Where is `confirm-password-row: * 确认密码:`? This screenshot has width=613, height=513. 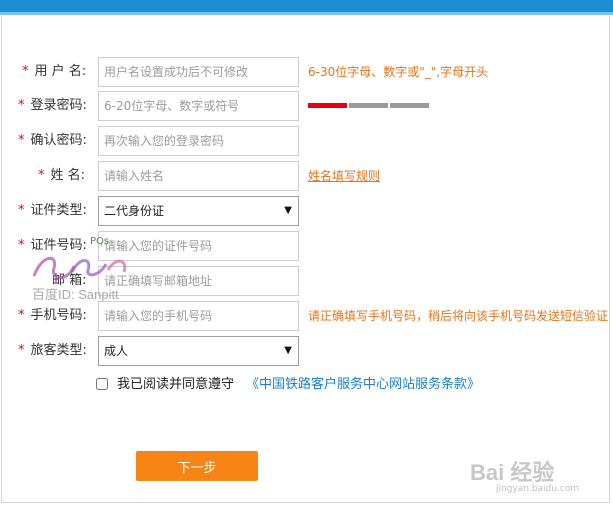 confirm-password-row: * 确认密码: is located at coordinates (306, 141).